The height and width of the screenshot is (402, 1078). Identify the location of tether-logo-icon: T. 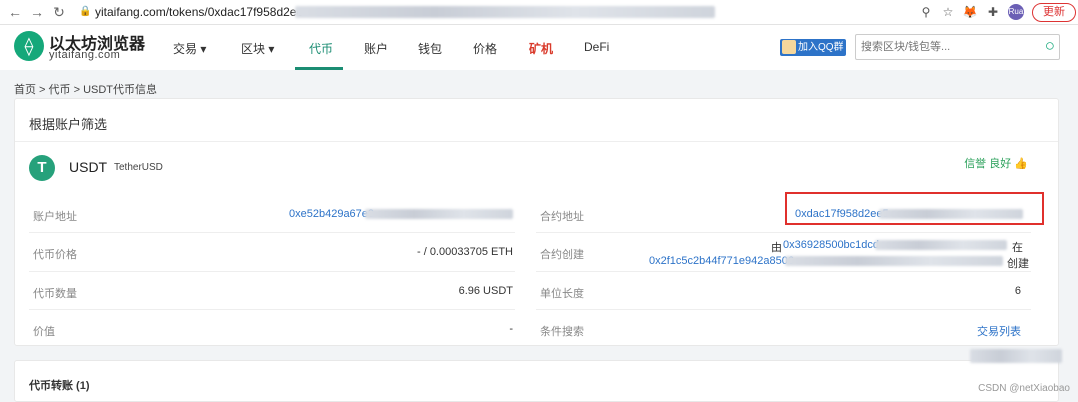
(42, 168).